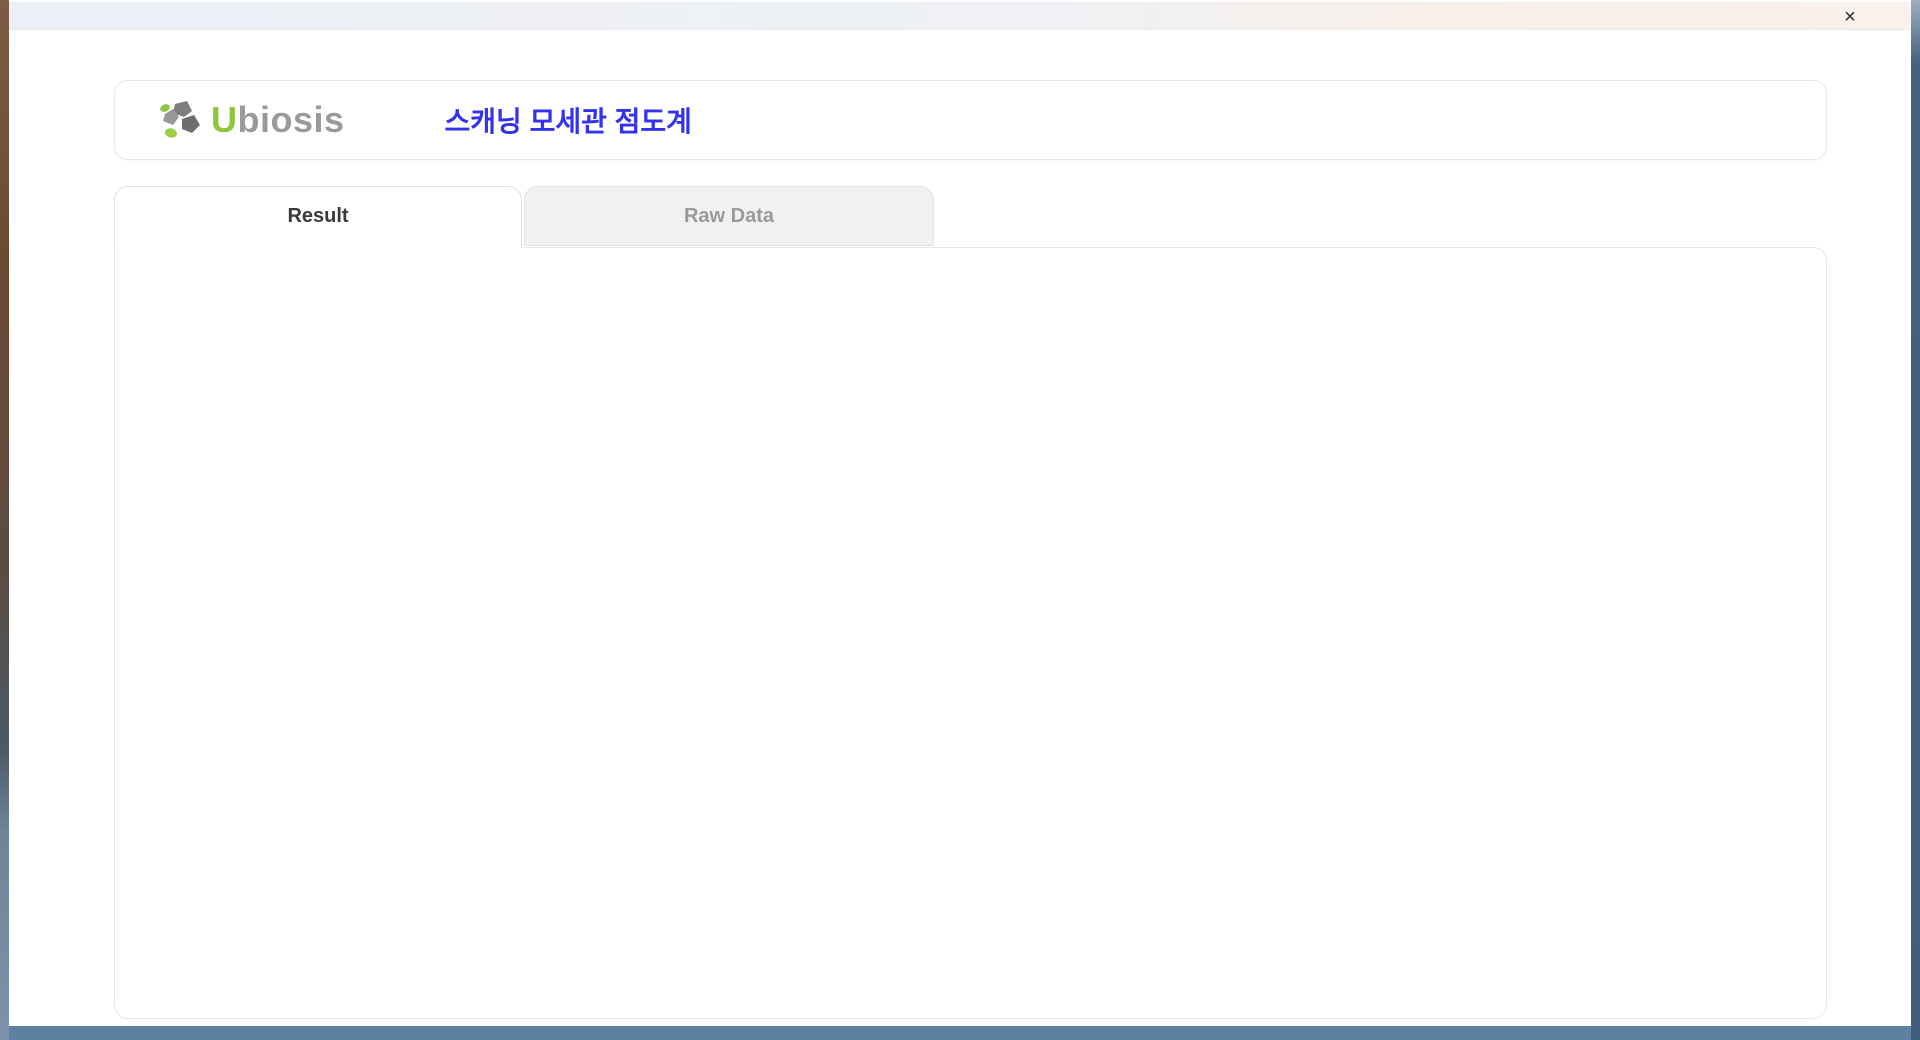 This screenshot has width=1920, height=1040. What do you see at coordinates (224, 119) in the screenshot?
I see `brand-u: U` at bounding box center [224, 119].